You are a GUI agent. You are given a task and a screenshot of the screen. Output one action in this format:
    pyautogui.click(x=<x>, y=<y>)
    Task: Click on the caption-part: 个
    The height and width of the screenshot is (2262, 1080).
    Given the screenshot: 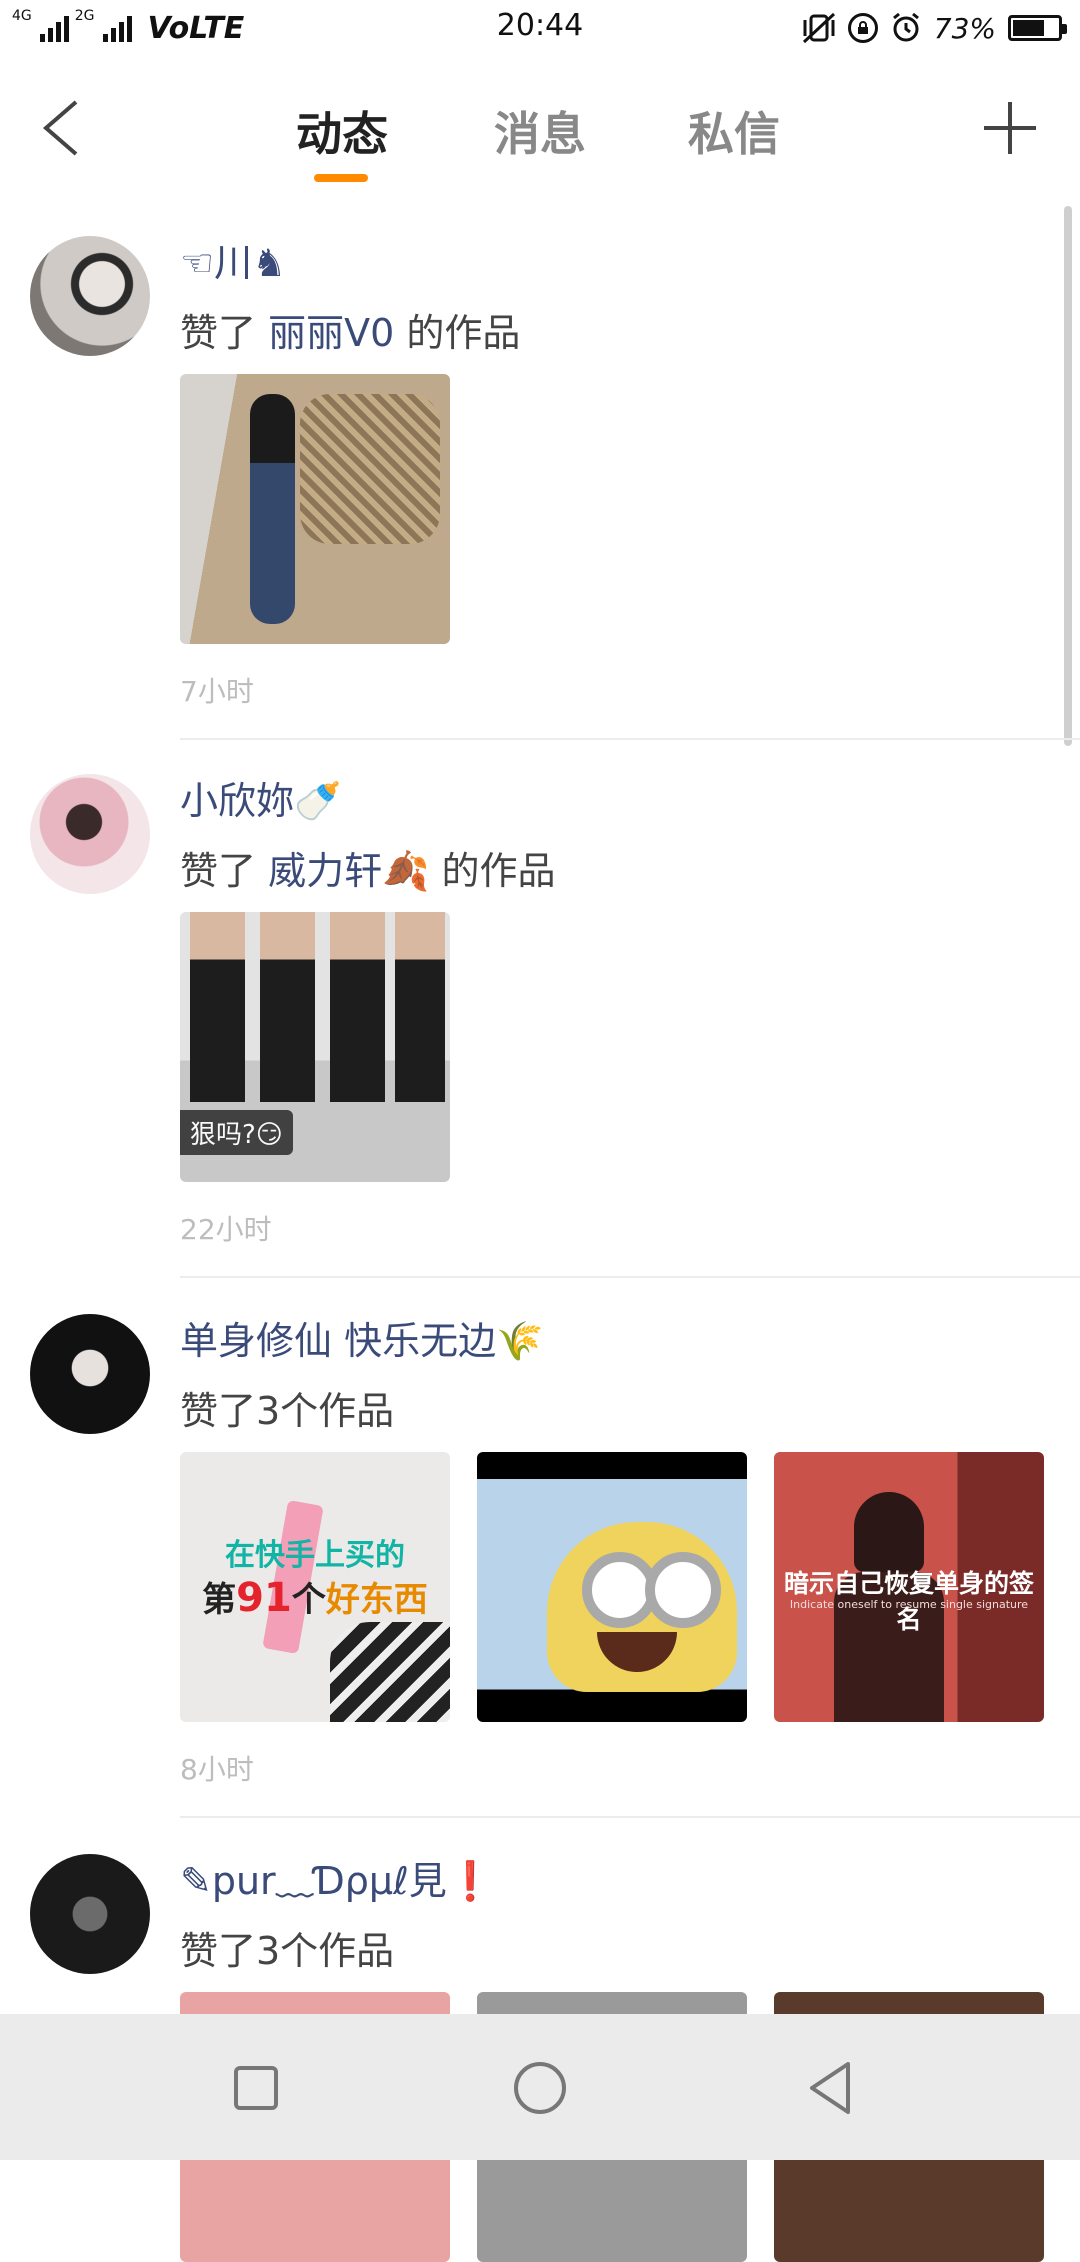 What is the action you would take?
    pyautogui.click(x=308, y=1600)
    